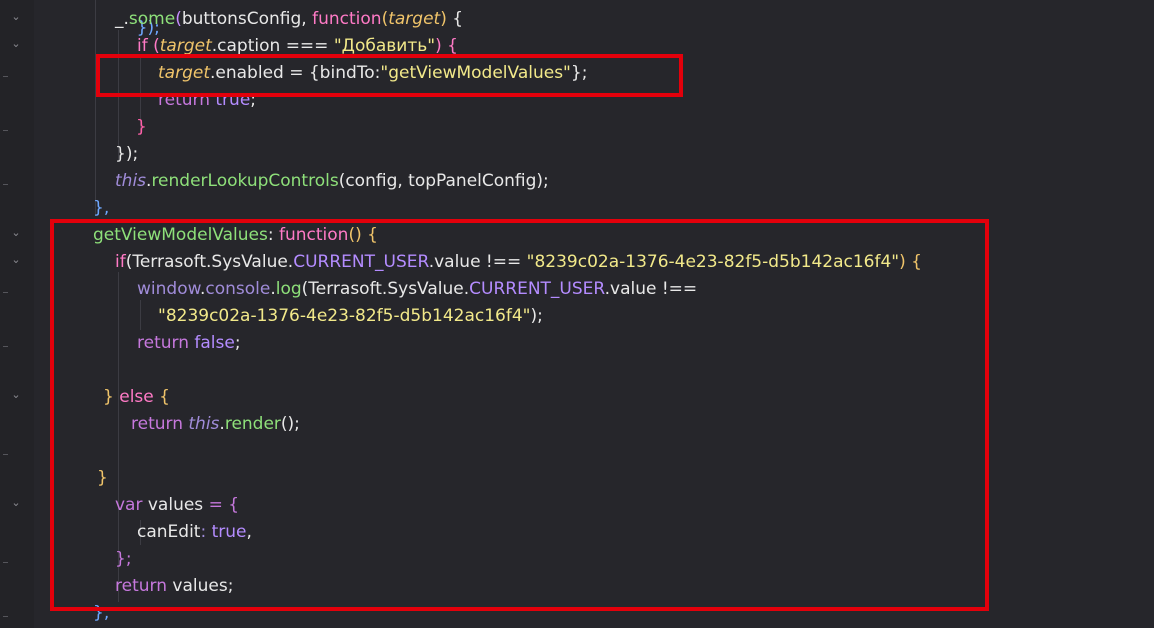  What do you see at coordinates (178, 19) in the screenshot?
I see `code-token: (` at bounding box center [178, 19].